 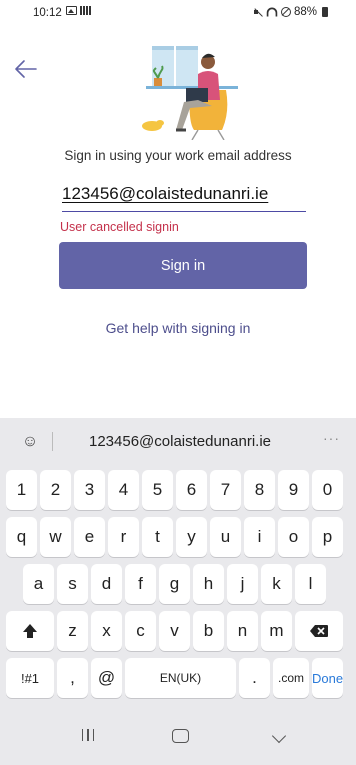 What do you see at coordinates (180, 736) in the screenshot?
I see `home-icon` at bounding box center [180, 736].